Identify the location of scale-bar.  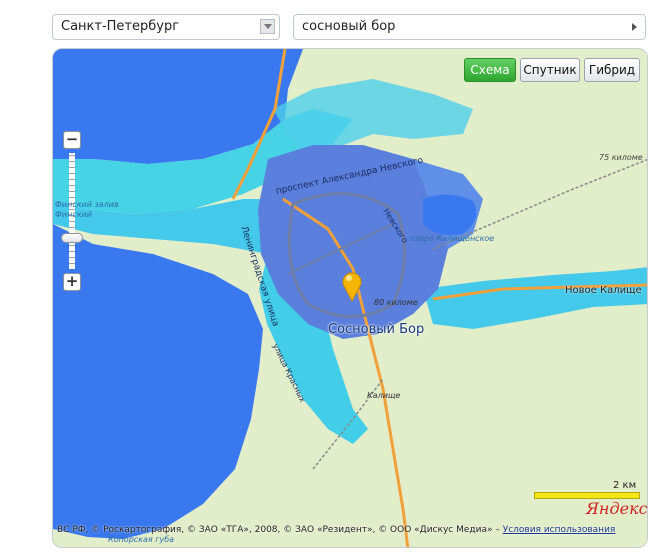
(587, 495).